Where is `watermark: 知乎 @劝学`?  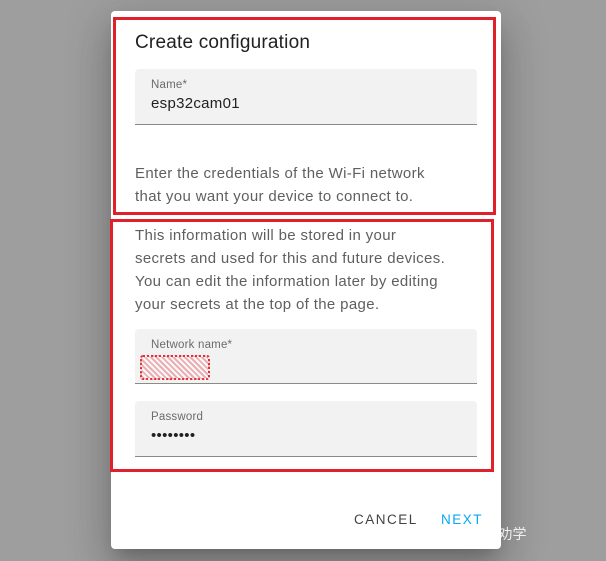 watermark: 知乎 @劝学 is located at coordinates (489, 535).